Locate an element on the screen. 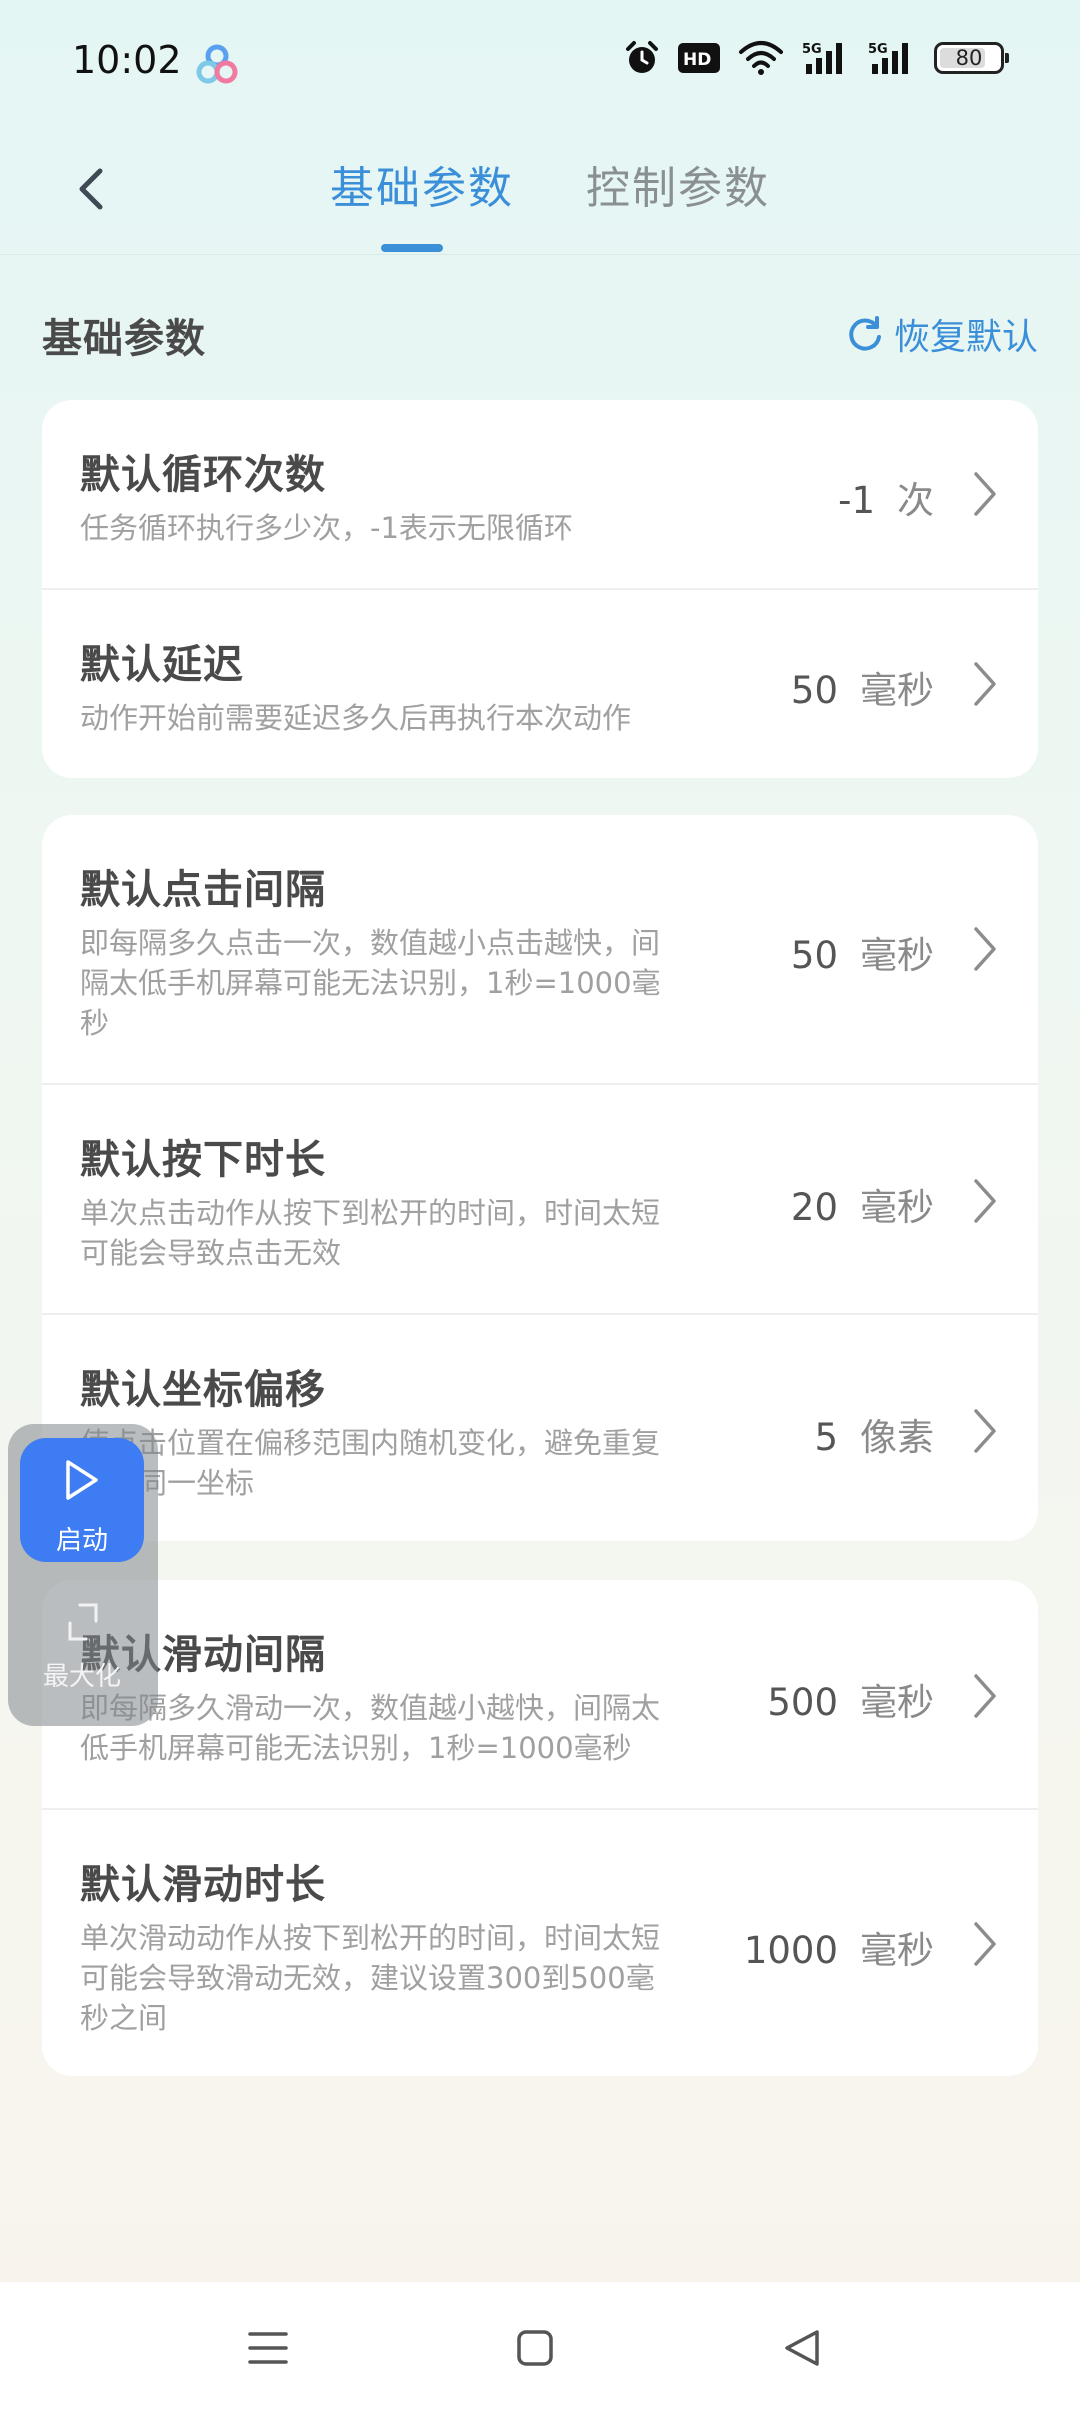 The height and width of the screenshot is (2414, 1080). restore-default-label: 恢复默认 is located at coordinates (965, 337).